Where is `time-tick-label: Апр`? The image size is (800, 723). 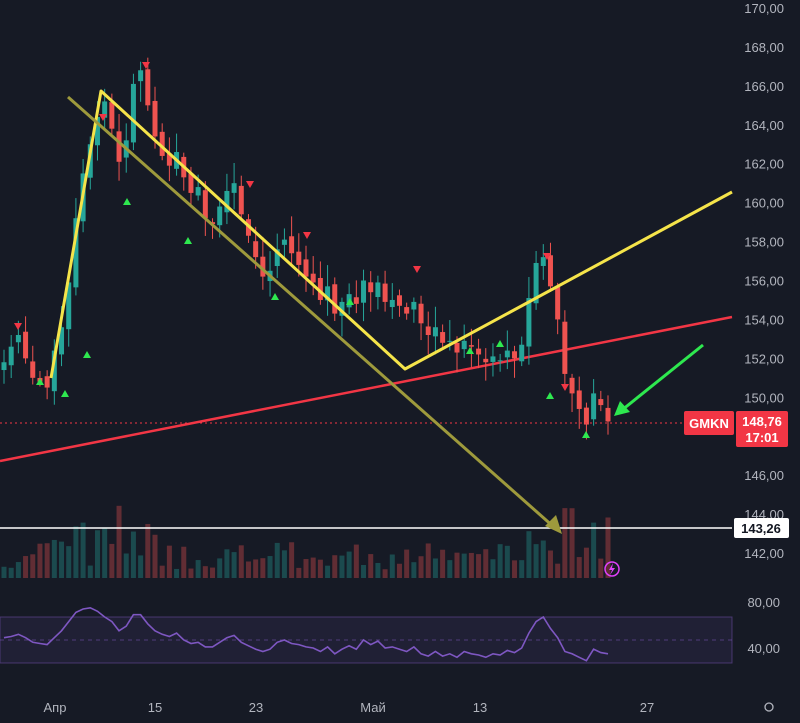 time-tick-label: Апр is located at coordinates (55, 707).